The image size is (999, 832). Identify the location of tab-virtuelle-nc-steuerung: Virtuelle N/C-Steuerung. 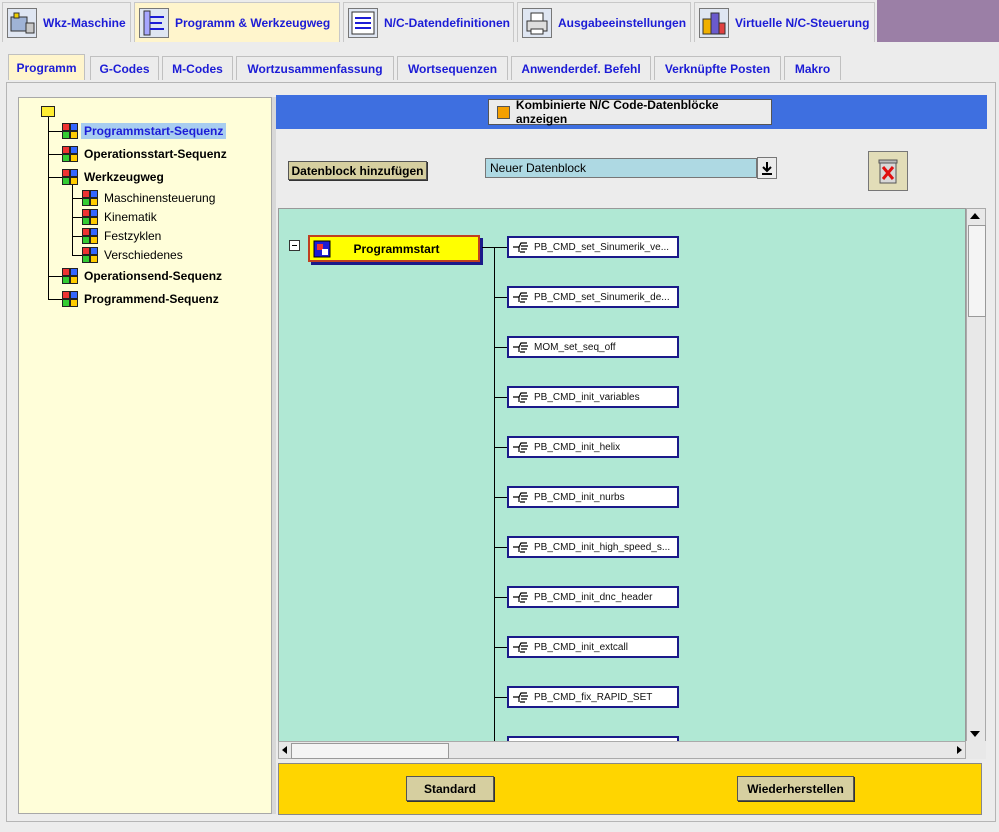
(784, 22).